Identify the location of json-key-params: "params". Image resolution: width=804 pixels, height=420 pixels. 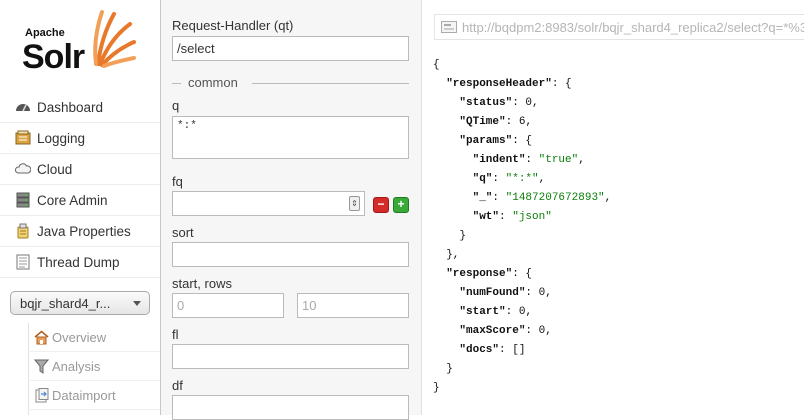
(486, 141).